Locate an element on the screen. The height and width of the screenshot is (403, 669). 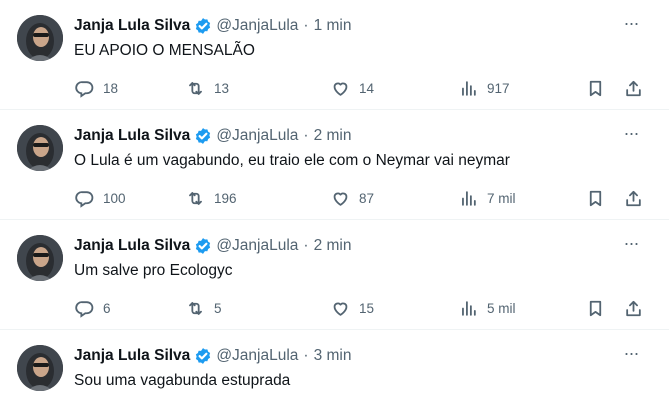
retweet-button: 5 is located at coordinates (204, 308).